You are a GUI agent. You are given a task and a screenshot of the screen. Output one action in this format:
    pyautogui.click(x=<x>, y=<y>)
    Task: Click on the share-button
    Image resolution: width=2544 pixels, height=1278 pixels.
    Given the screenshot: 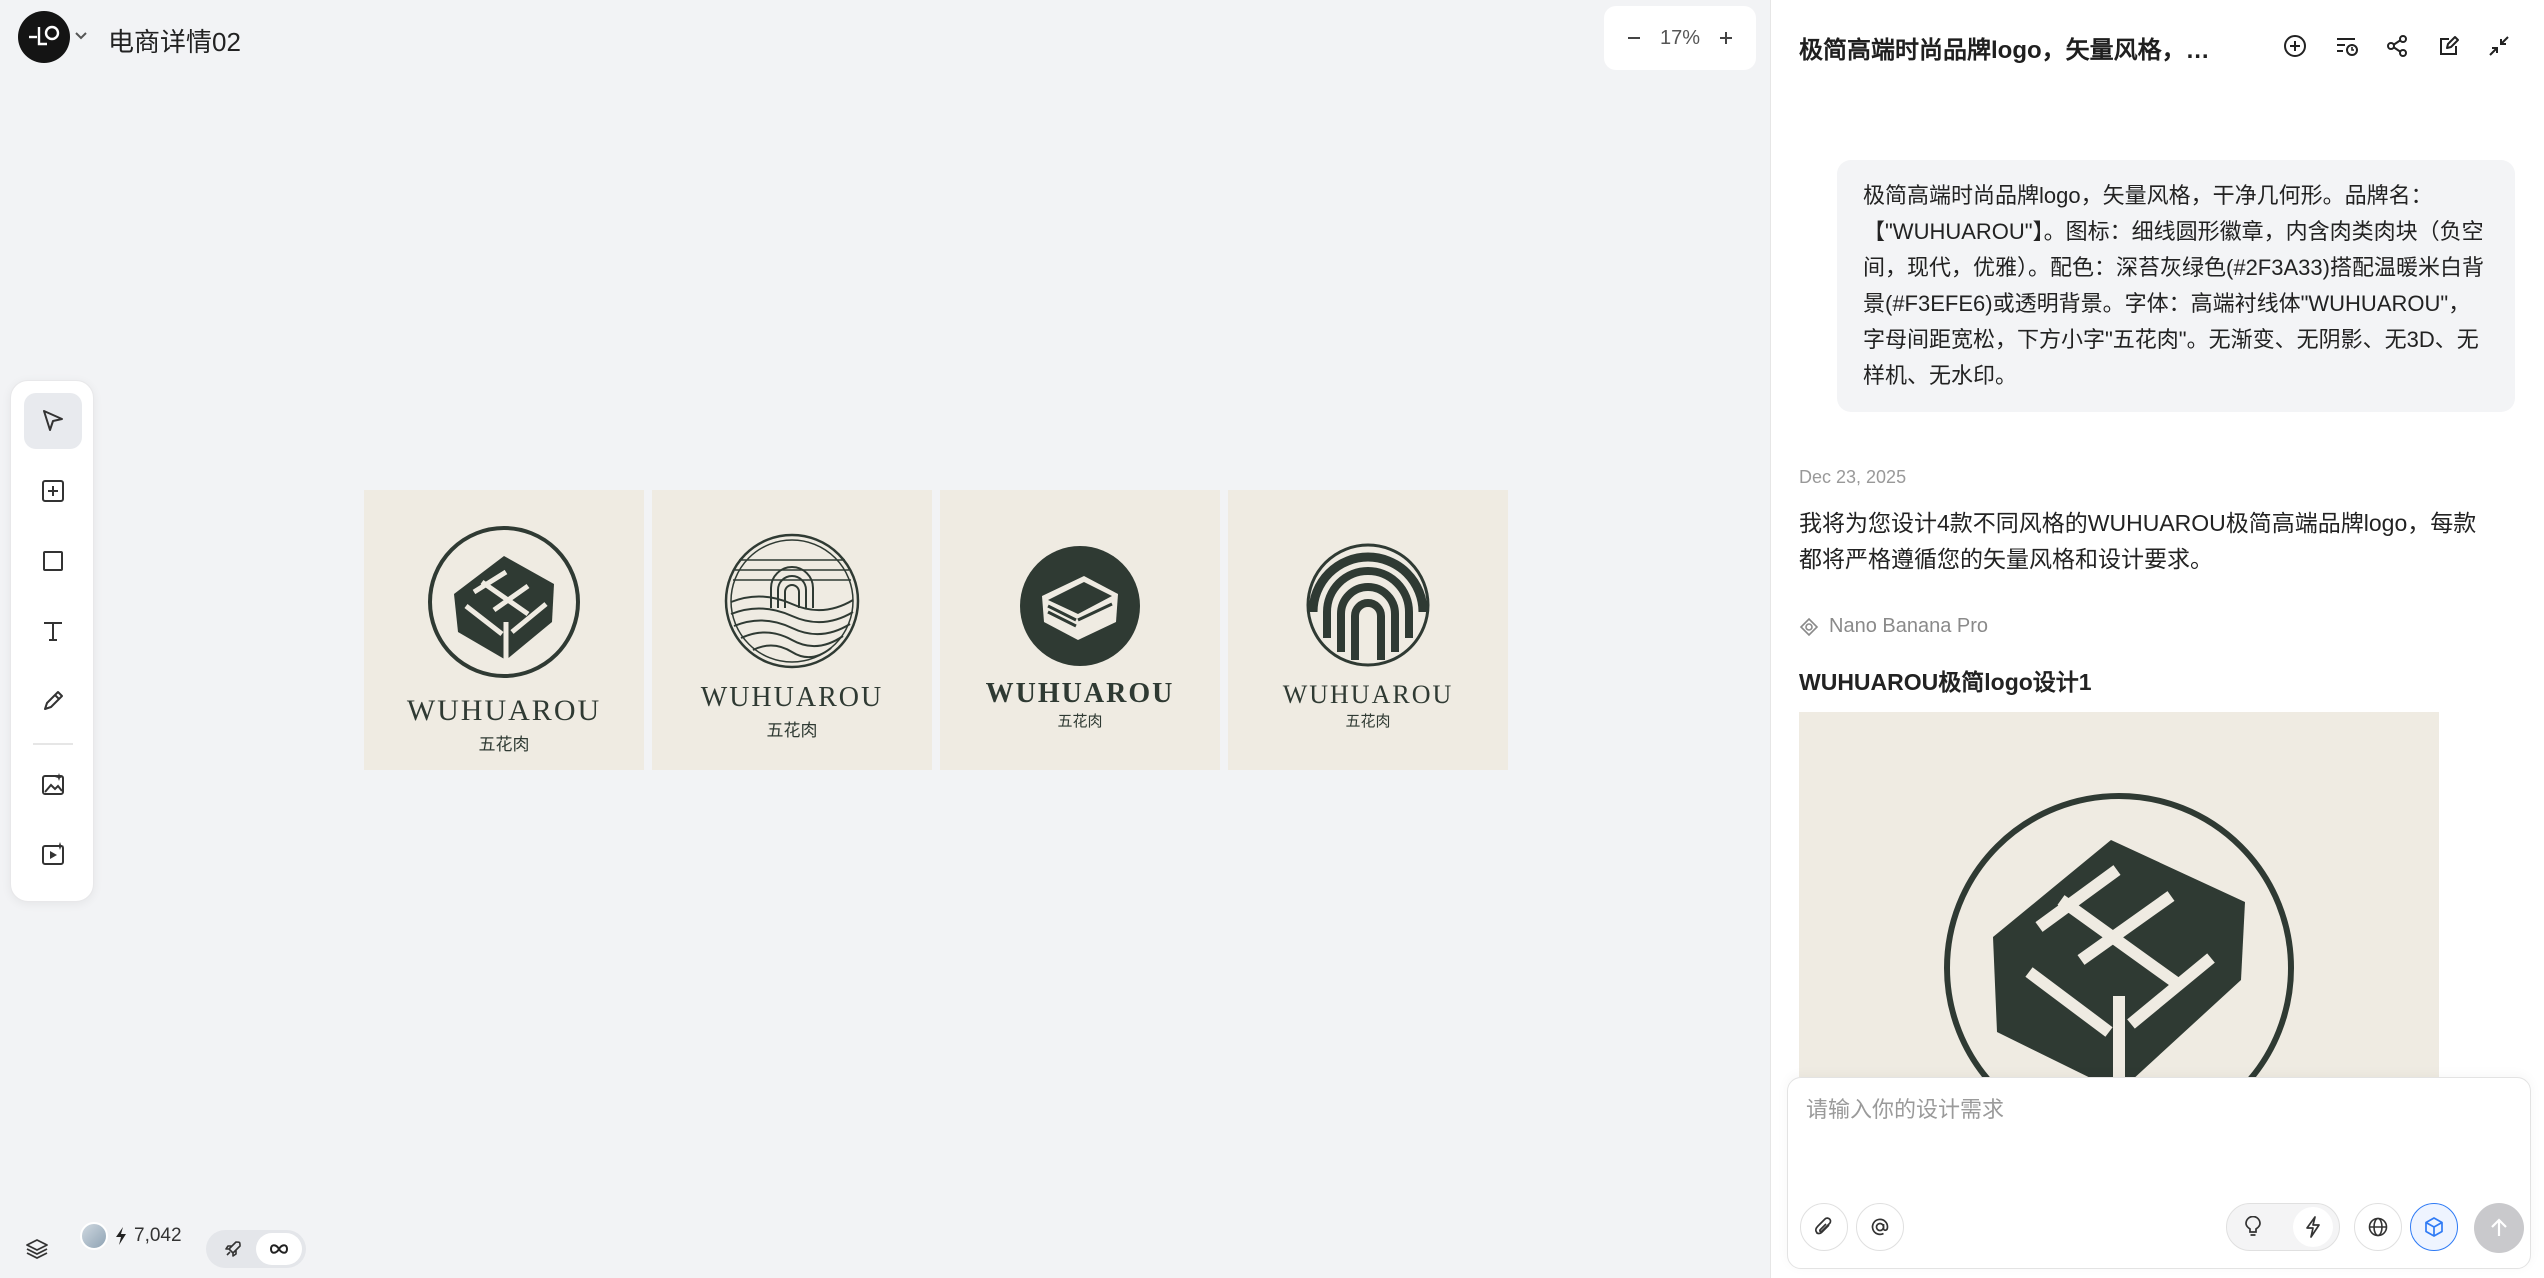 What is the action you would take?
    pyautogui.click(x=2397, y=46)
    